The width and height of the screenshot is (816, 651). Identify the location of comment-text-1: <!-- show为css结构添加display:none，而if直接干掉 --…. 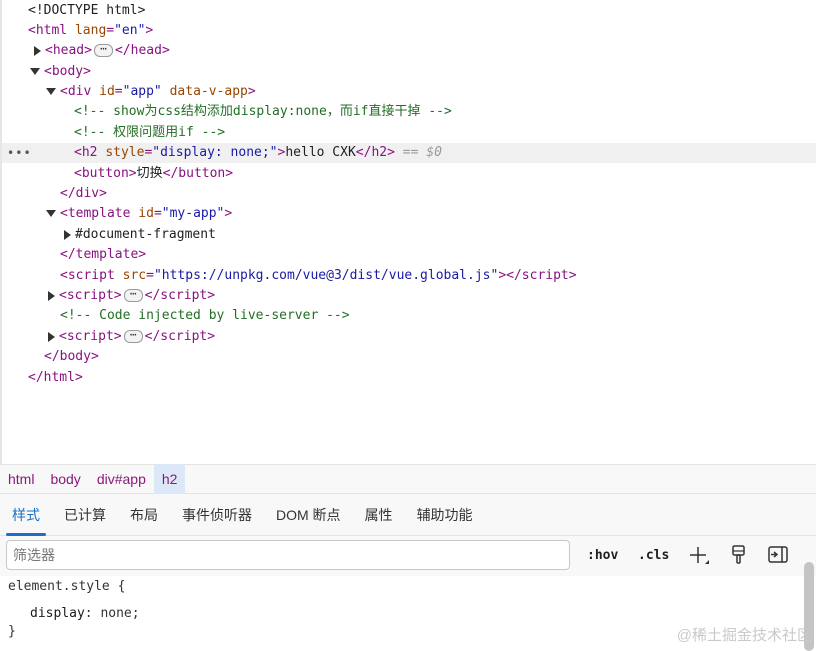
(263, 111).